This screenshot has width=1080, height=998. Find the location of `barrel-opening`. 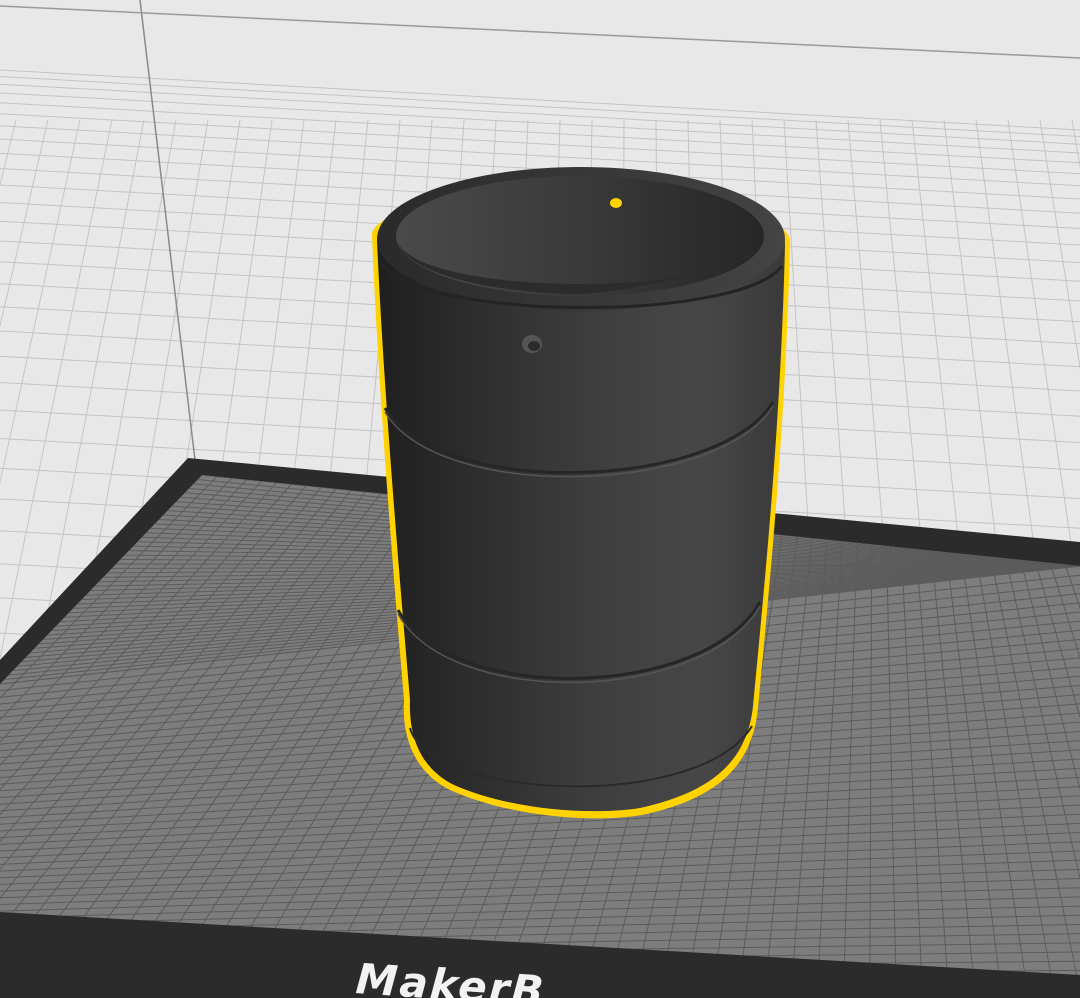

barrel-opening is located at coordinates (580, 236).